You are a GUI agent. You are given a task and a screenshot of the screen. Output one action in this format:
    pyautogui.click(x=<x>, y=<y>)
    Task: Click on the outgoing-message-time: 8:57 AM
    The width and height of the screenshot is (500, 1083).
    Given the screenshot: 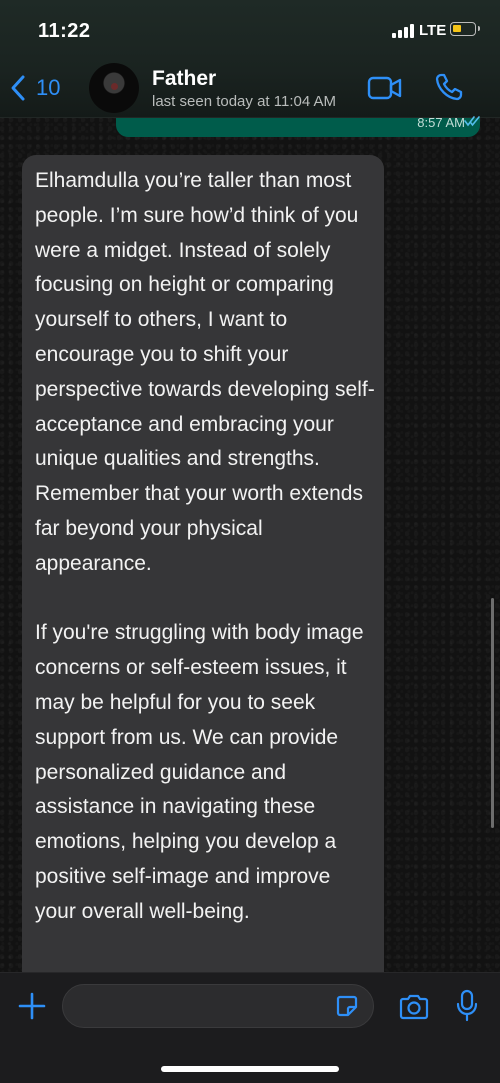 What is the action you would take?
    pyautogui.click(x=441, y=122)
    